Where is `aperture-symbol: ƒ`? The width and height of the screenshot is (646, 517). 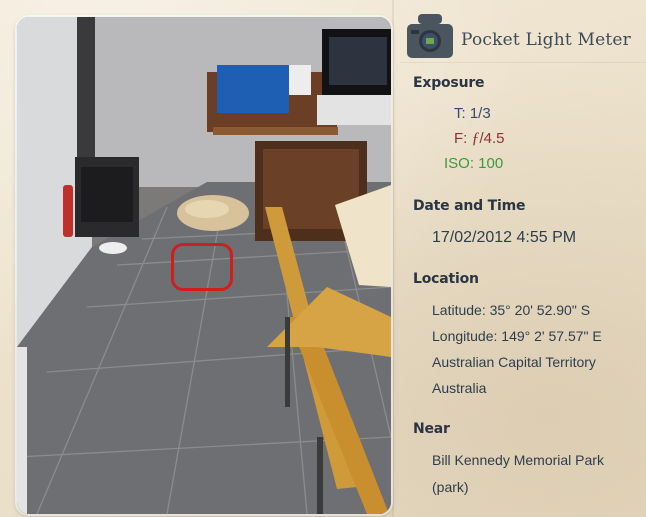
aperture-symbol: ƒ is located at coordinates (475, 138).